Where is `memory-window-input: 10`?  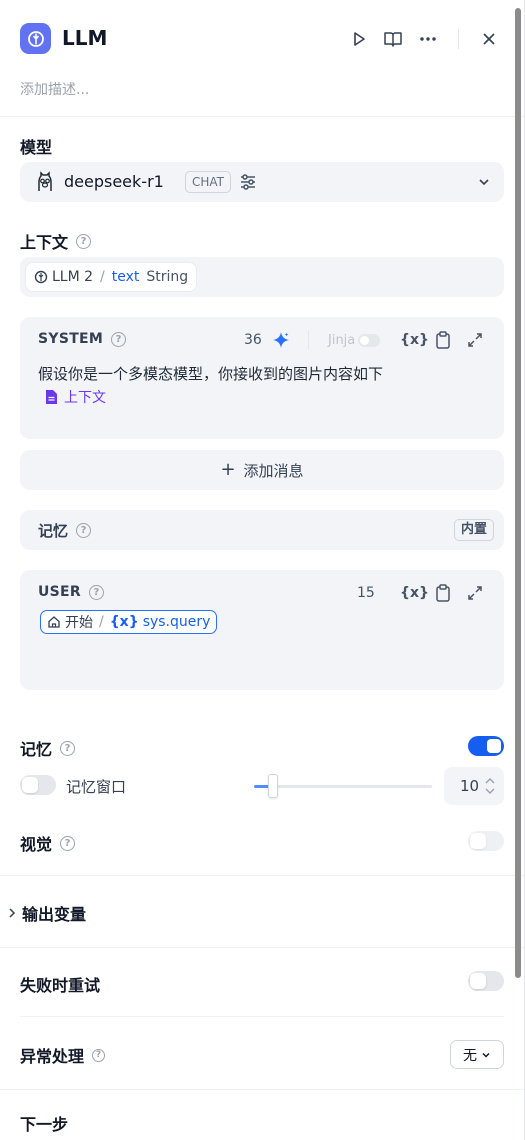 memory-window-input: 10 is located at coordinates (474, 786).